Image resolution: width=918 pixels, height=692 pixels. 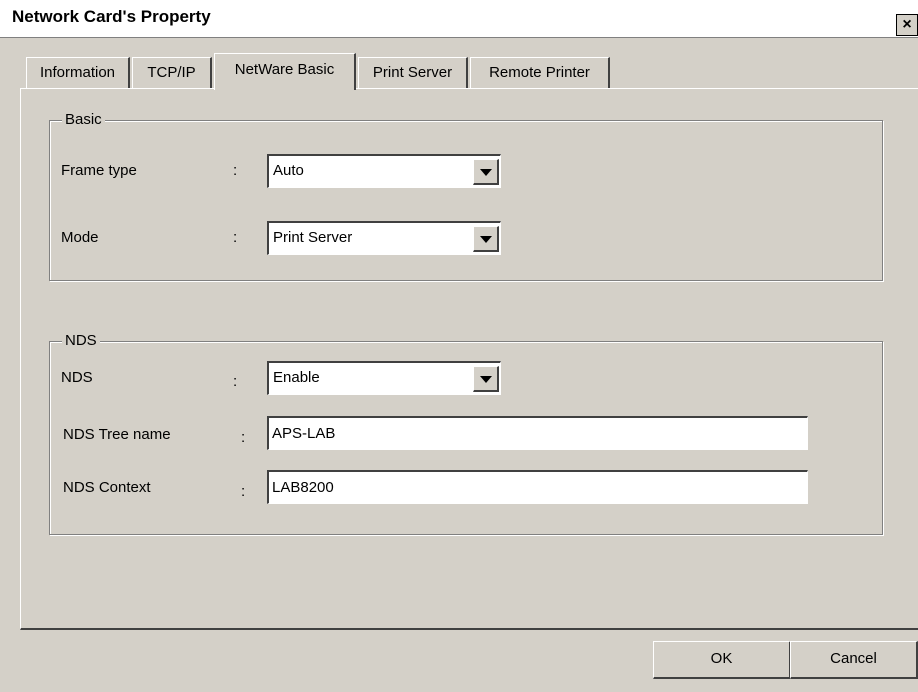 I want to click on cancel-button: Cancel, so click(x=854, y=660).